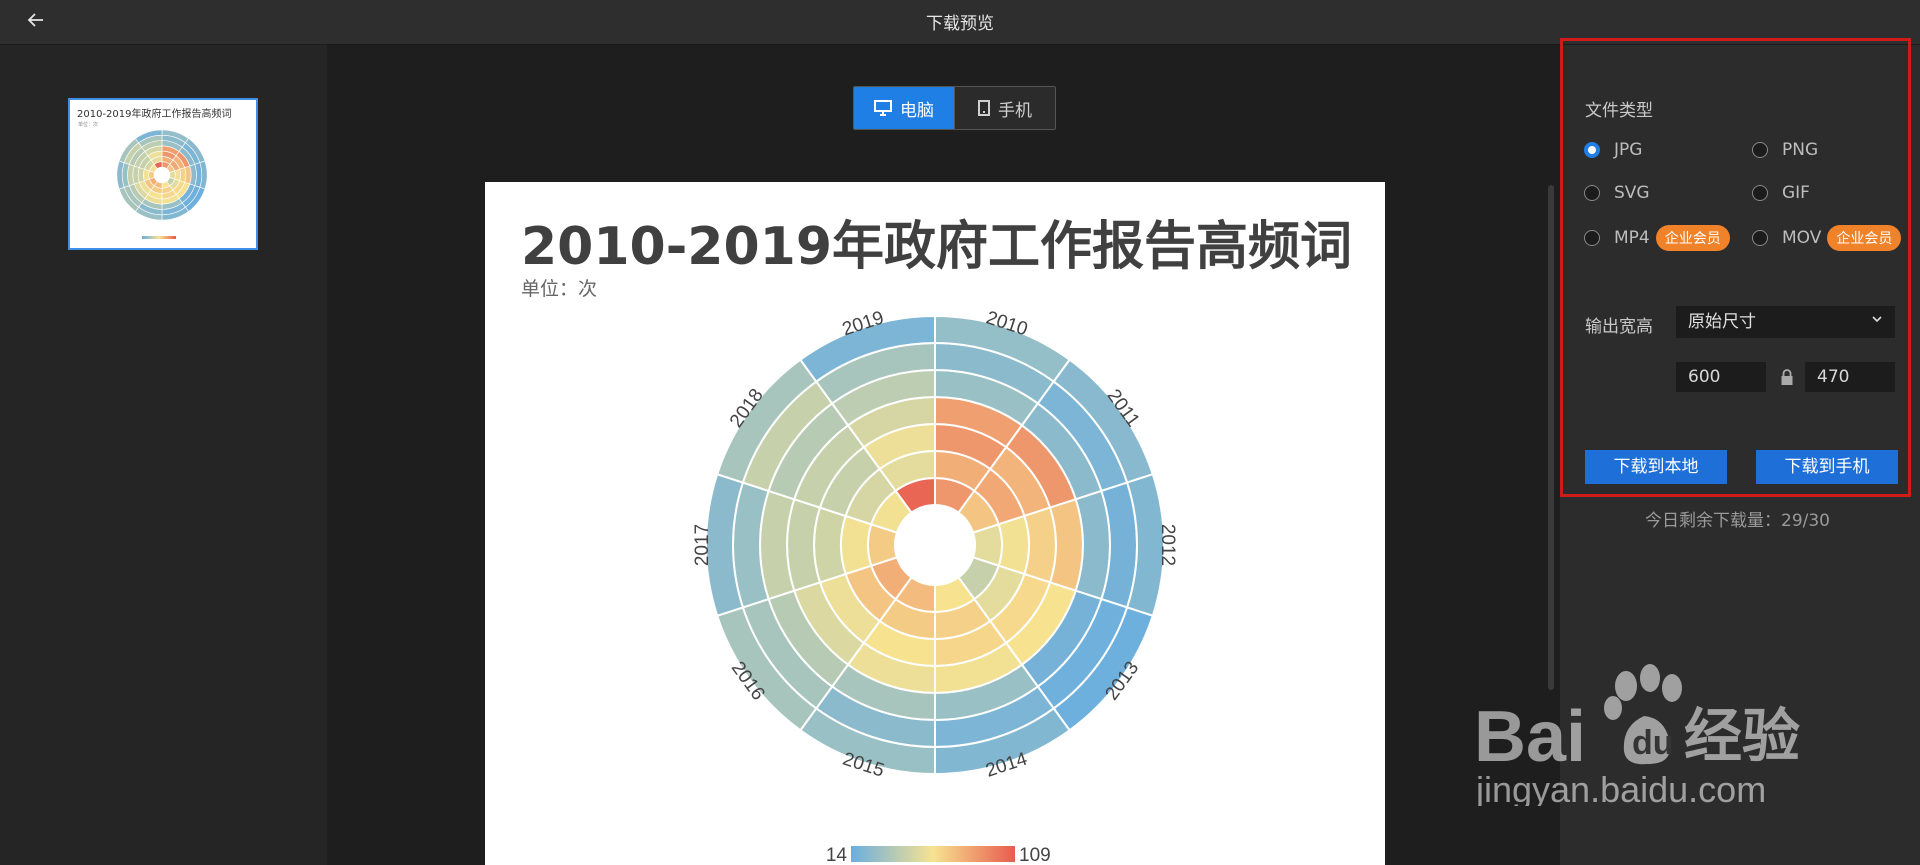 The height and width of the screenshot is (865, 1920). I want to click on thumbnail-subtitle: 单位：次, so click(88, 125).